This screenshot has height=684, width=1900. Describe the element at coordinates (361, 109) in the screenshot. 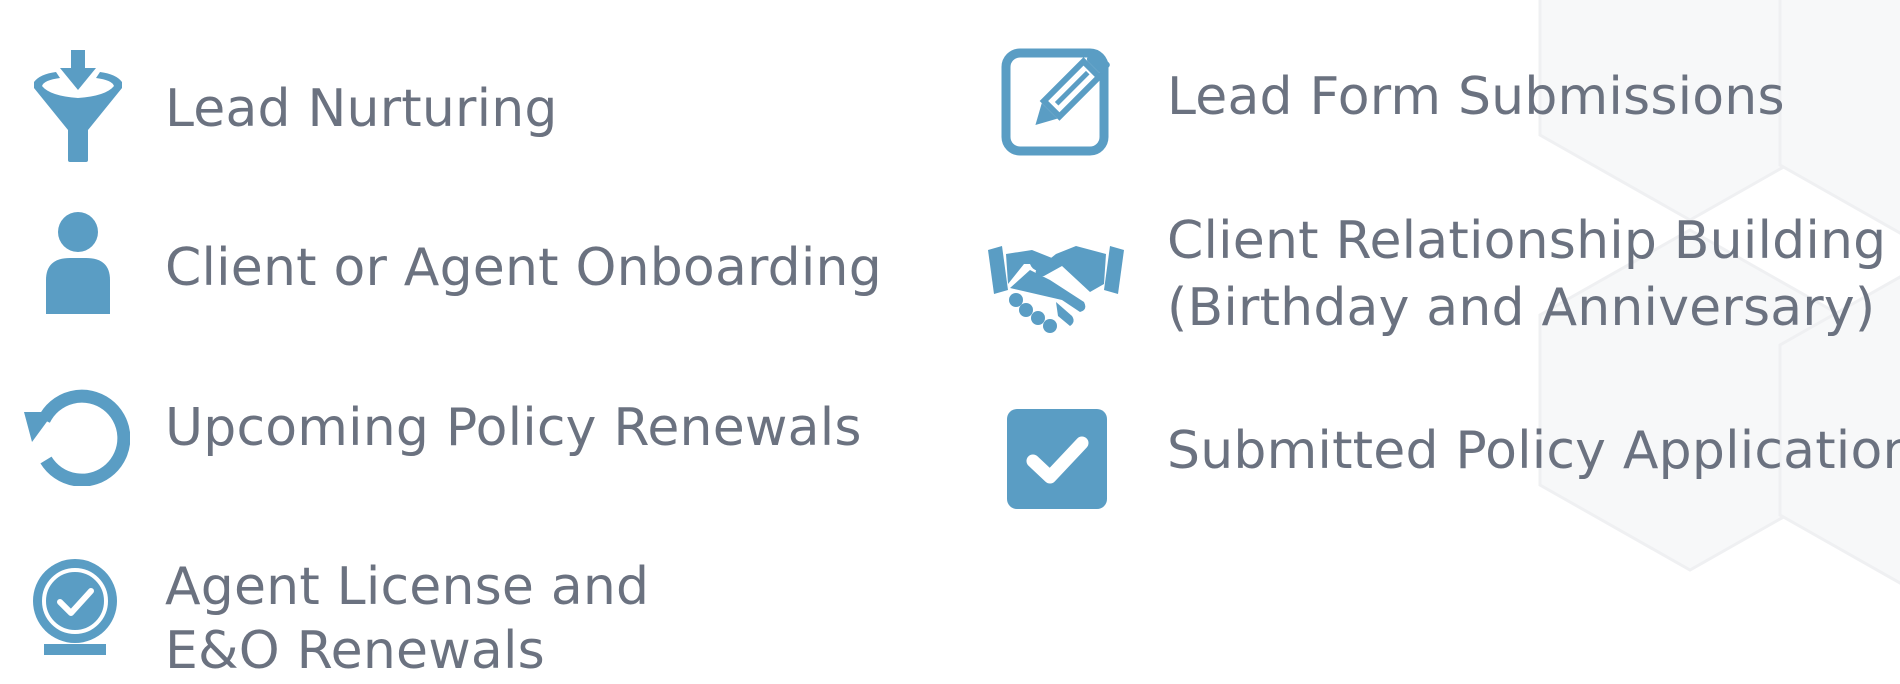

I see `feature-label: Lead Nurturing` at that location.